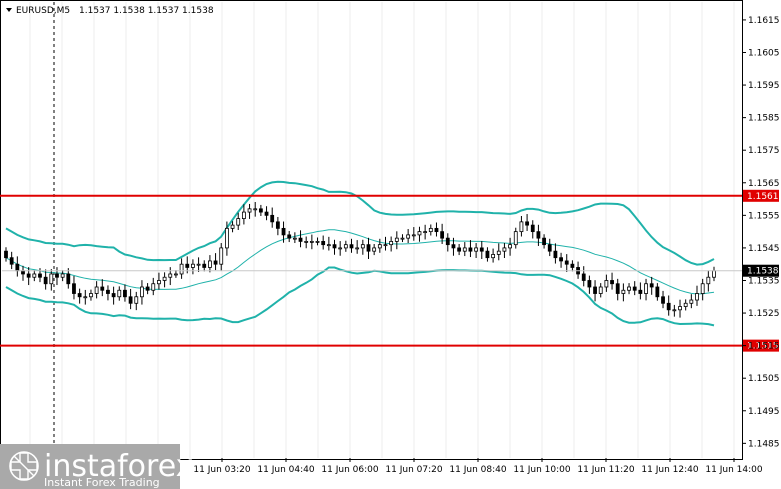 The height and width of the screenshot is (489, 781). Describe the element at coordinates (349, 470) in the screenshot. I see `x-tick-label: 11 Jun 06:00` at that location.